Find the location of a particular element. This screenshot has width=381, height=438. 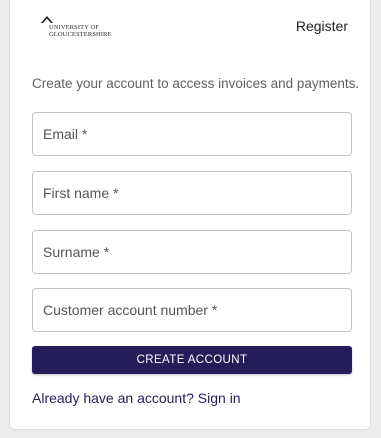

customer-account-number-field is located at coordinates (192, 310).